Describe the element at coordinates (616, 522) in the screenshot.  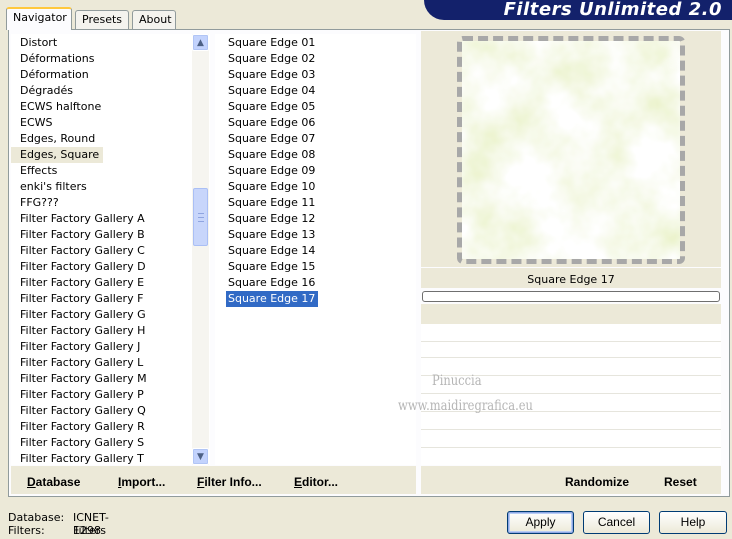
I see `cancel-button: Cancel` at that location.